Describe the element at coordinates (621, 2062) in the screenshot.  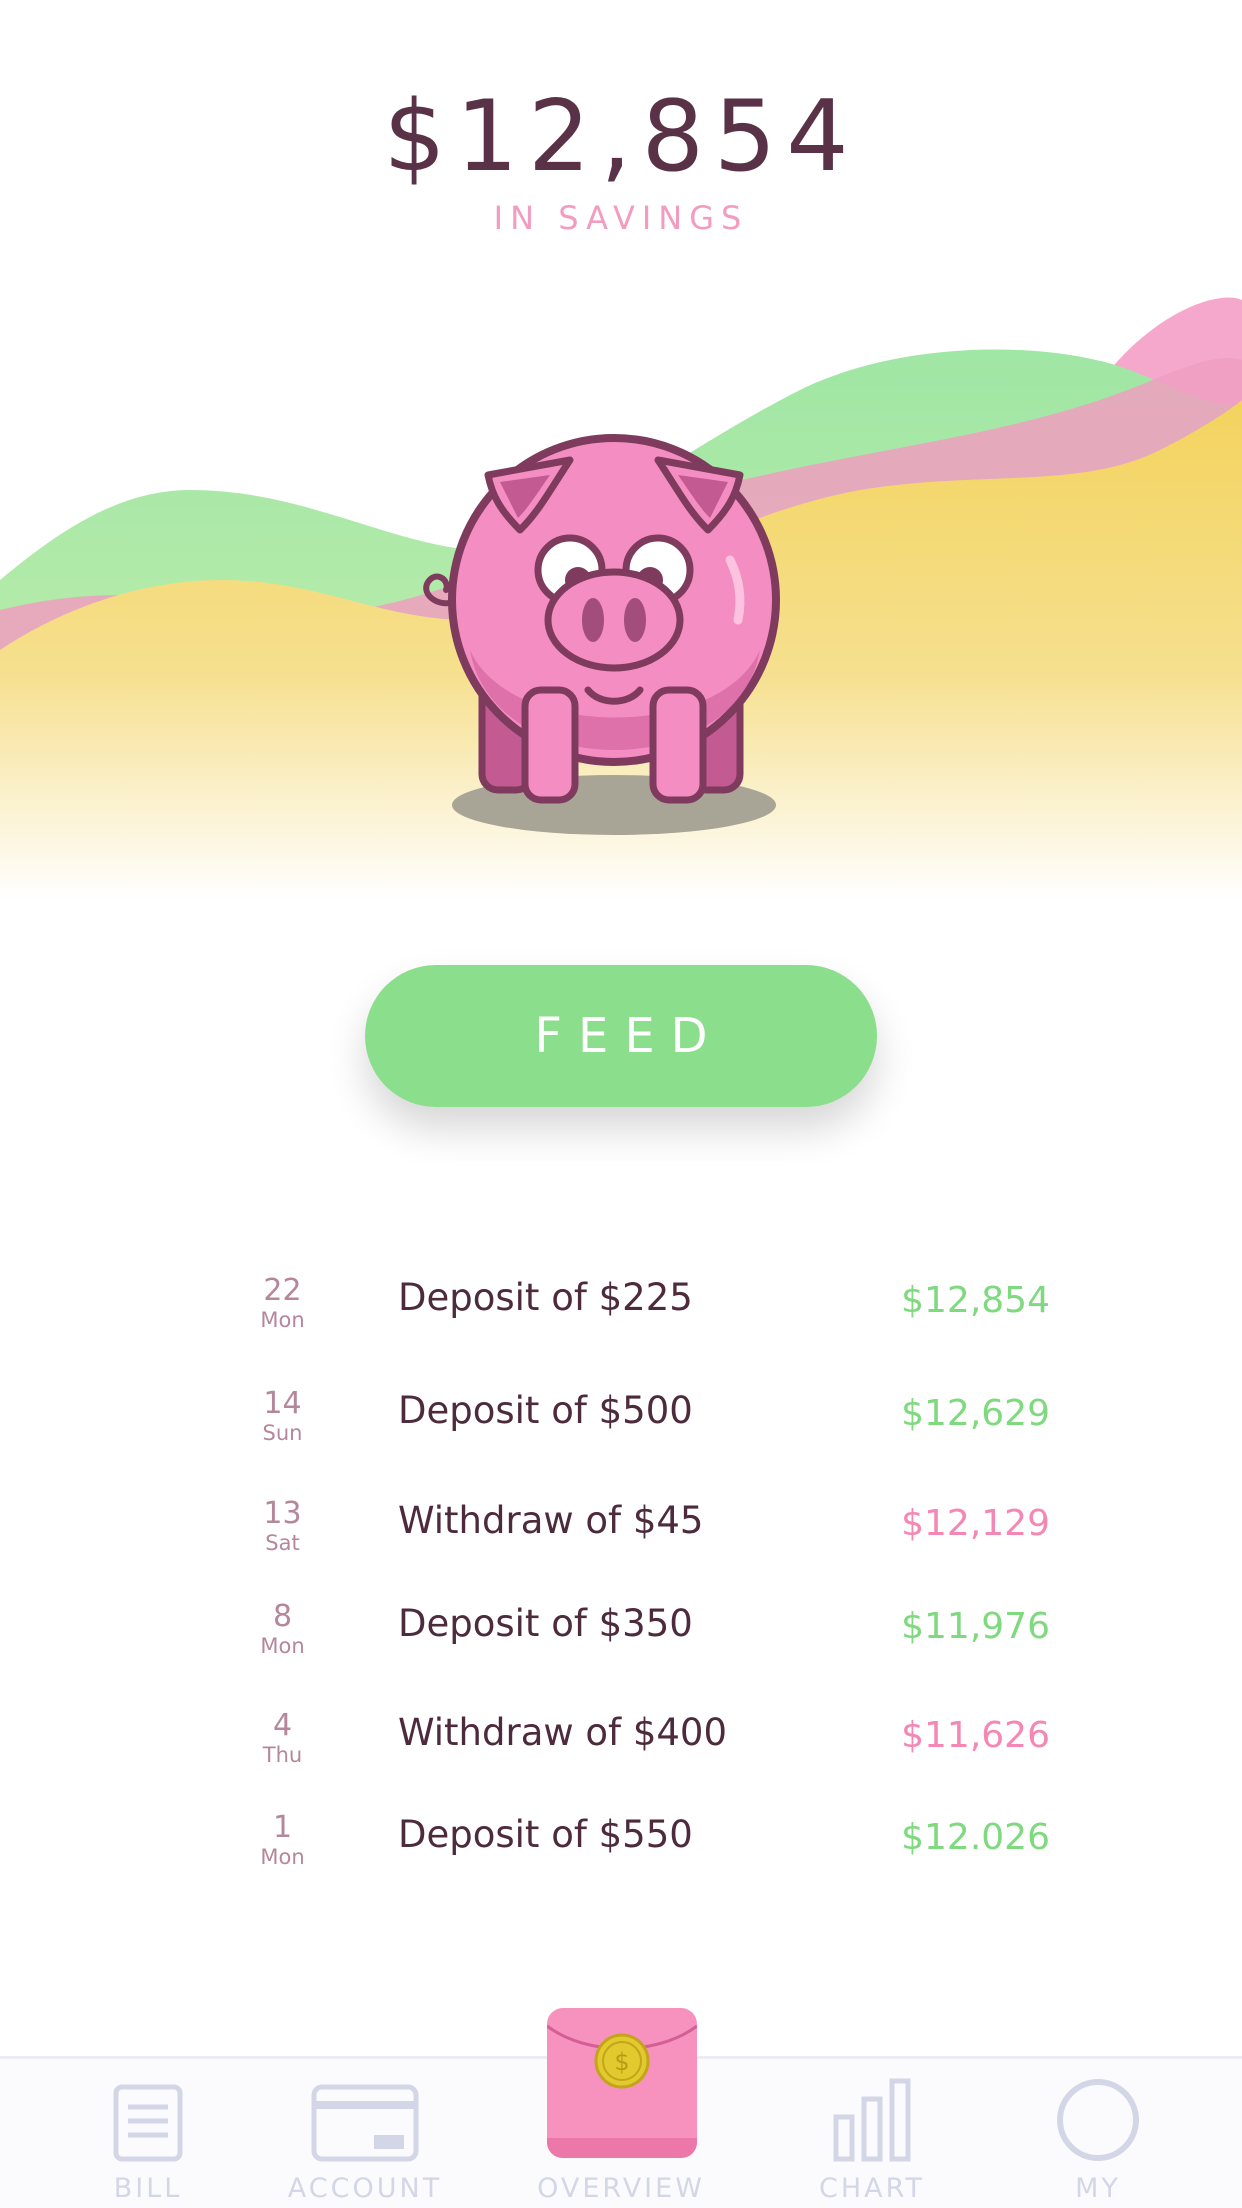
I see `coin-symbol: $` at that location.